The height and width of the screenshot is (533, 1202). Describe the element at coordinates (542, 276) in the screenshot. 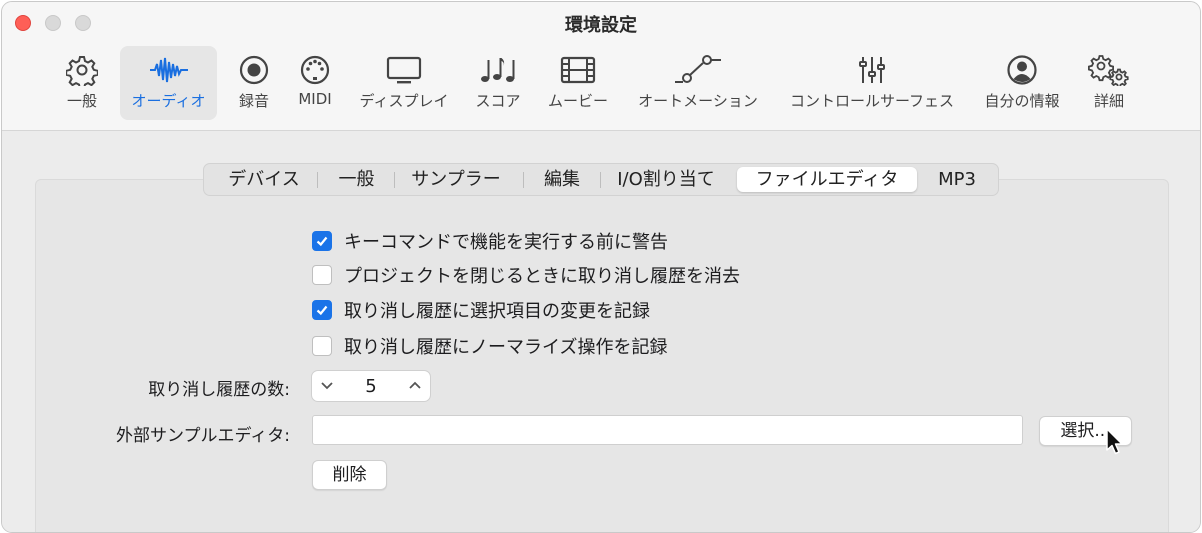

I see `checkbox-label: プロジェクトを閉じるときに取り消し履歴を消去` at that location.